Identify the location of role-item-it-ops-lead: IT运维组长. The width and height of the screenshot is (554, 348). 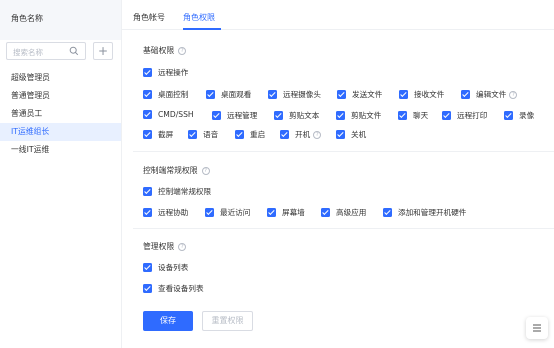
(60, 132).